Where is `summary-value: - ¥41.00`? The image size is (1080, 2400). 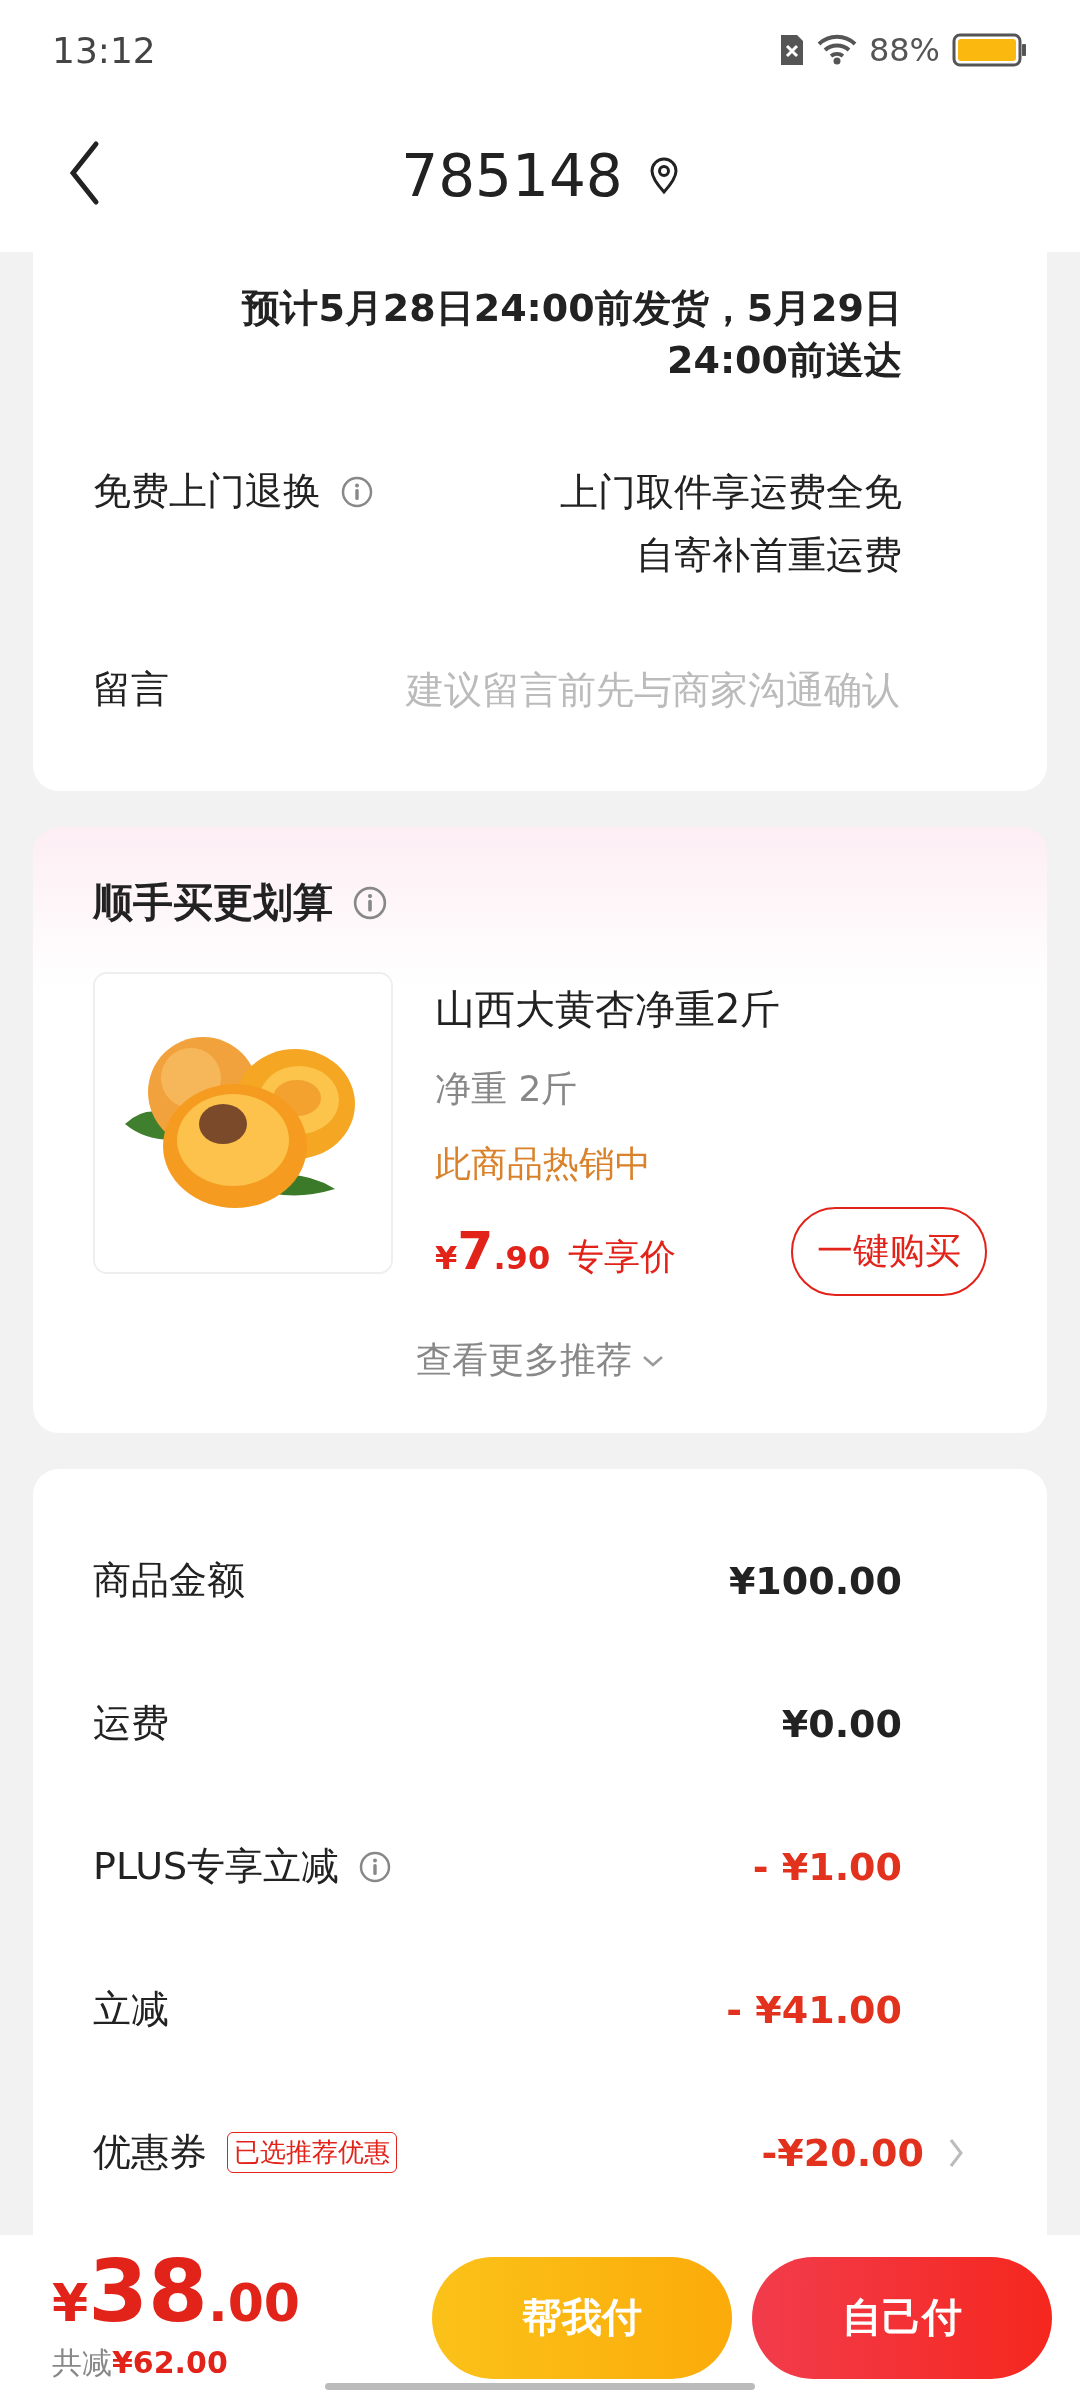 summary-value: - ¥41.00 is located at coordinates (814, 2009).